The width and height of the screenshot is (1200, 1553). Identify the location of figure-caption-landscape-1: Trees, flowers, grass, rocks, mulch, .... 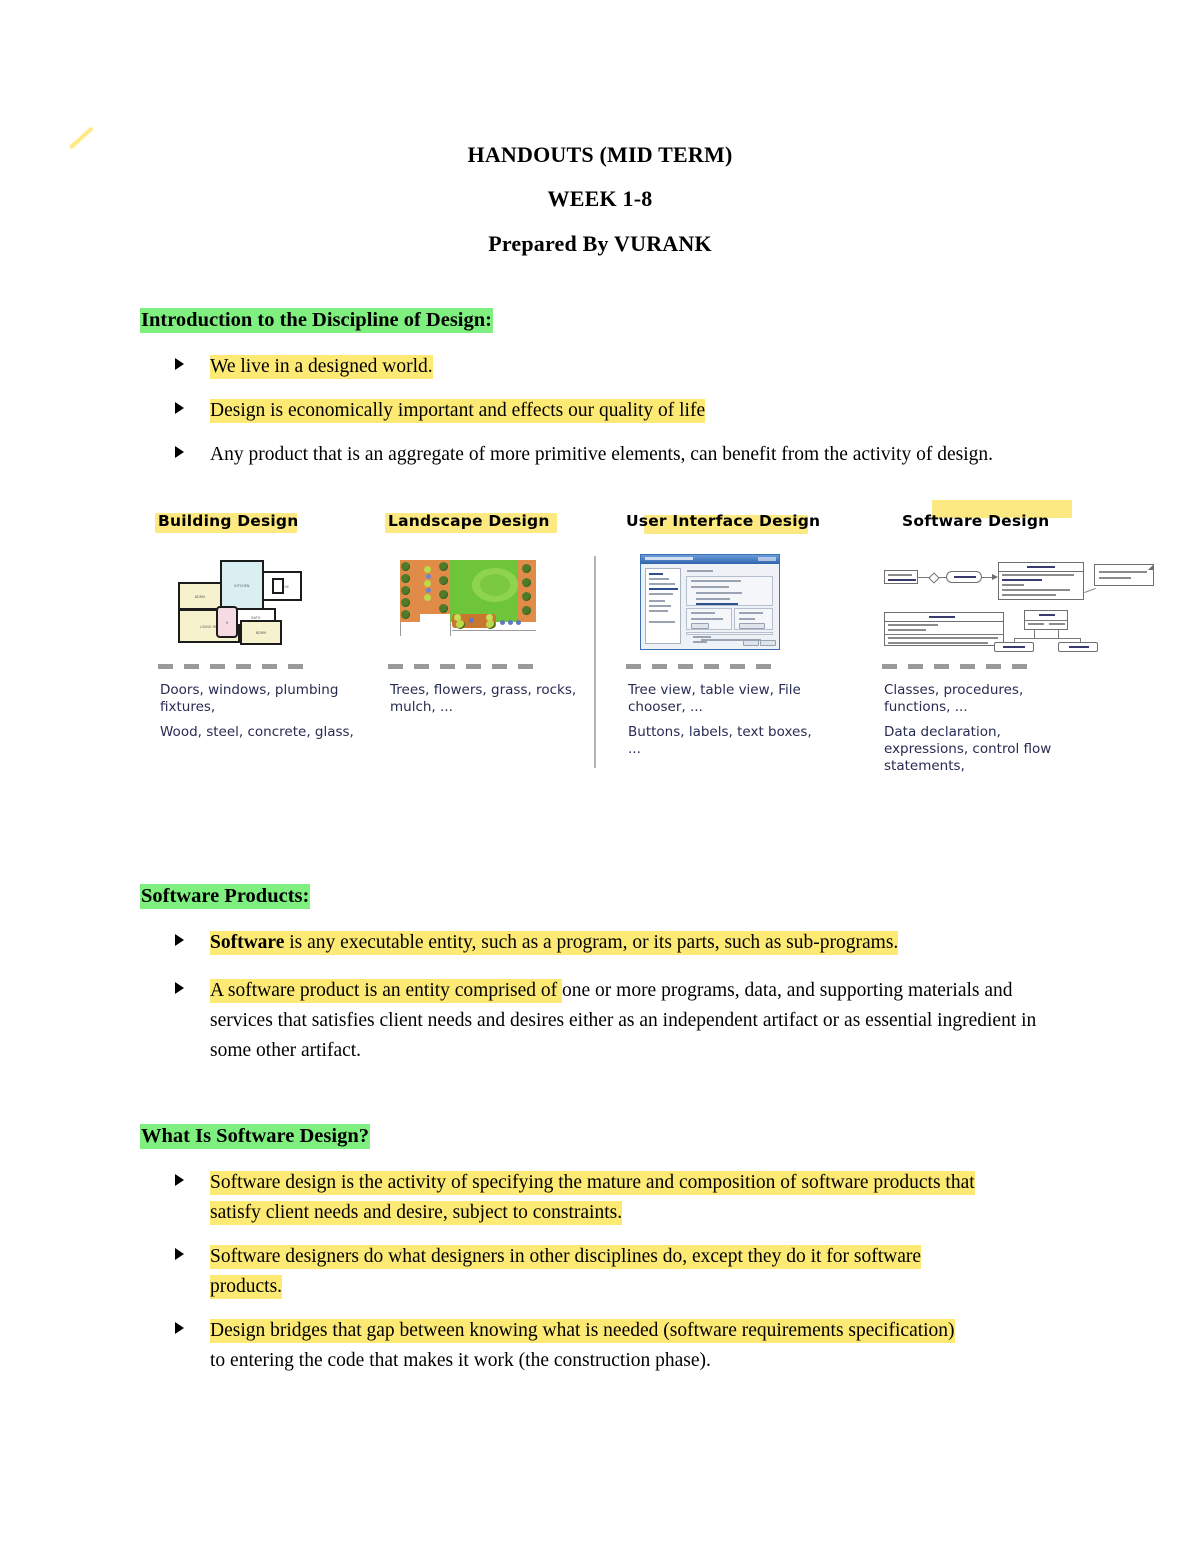
(483, 698).